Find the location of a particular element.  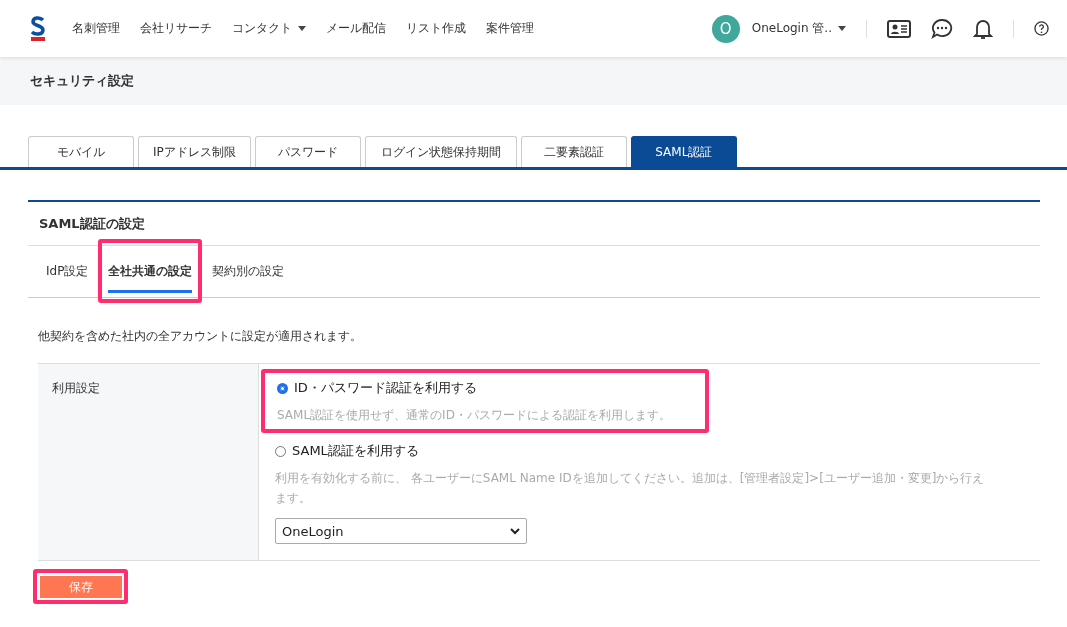

tab: モバイル is located at coordinates (81, 151).